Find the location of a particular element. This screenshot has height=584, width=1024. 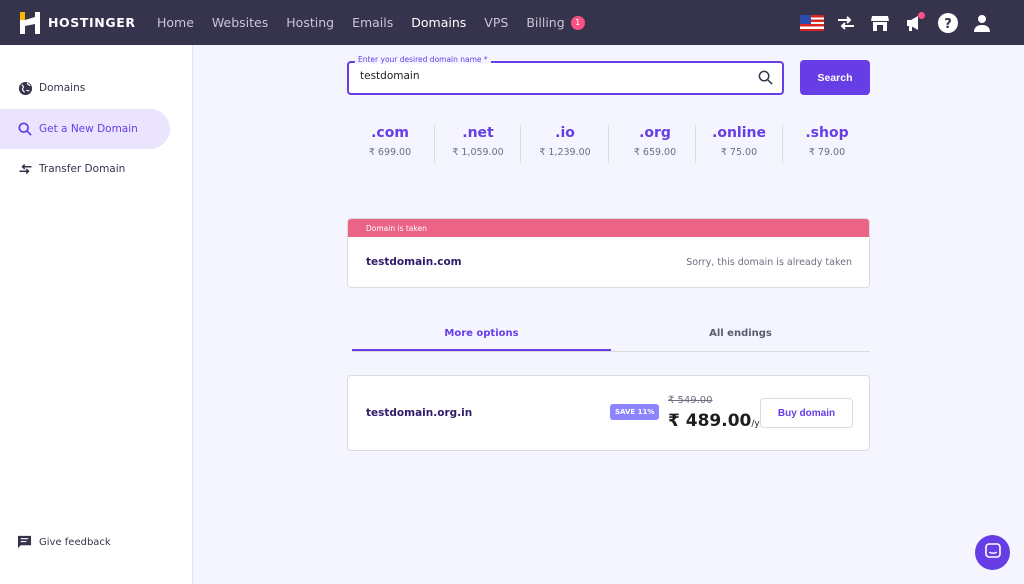

chat-icon is located at coordinates (992, 552).